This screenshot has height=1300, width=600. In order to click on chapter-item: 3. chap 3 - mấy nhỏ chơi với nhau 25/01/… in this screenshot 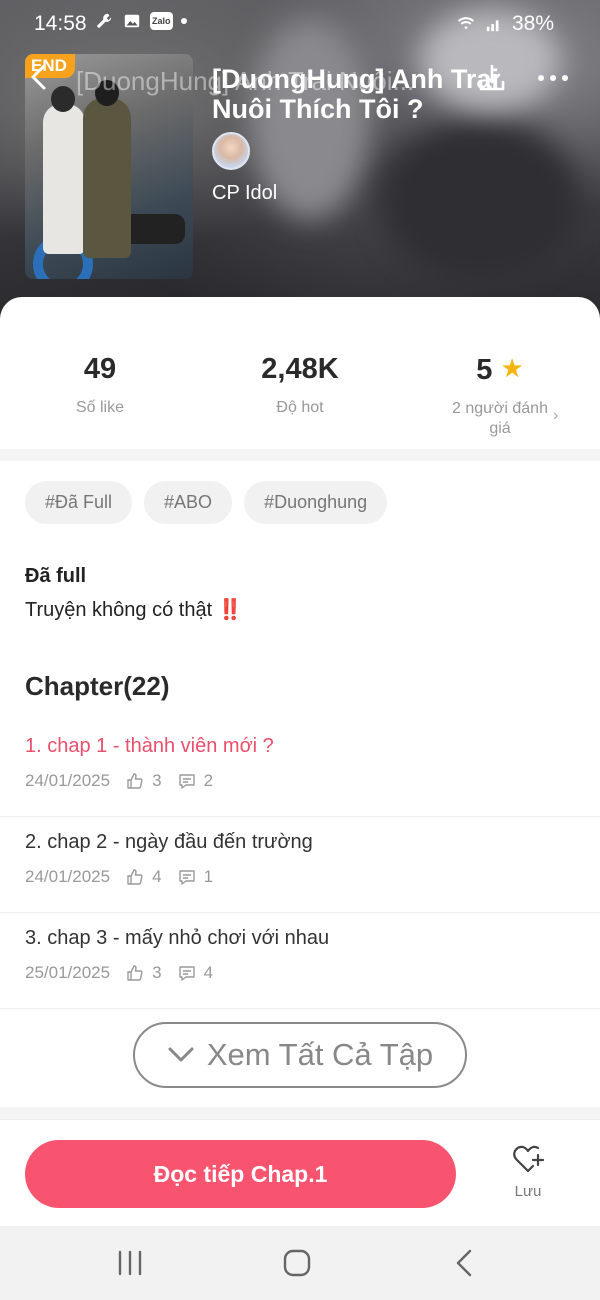, I will do `click(300, 961)`.